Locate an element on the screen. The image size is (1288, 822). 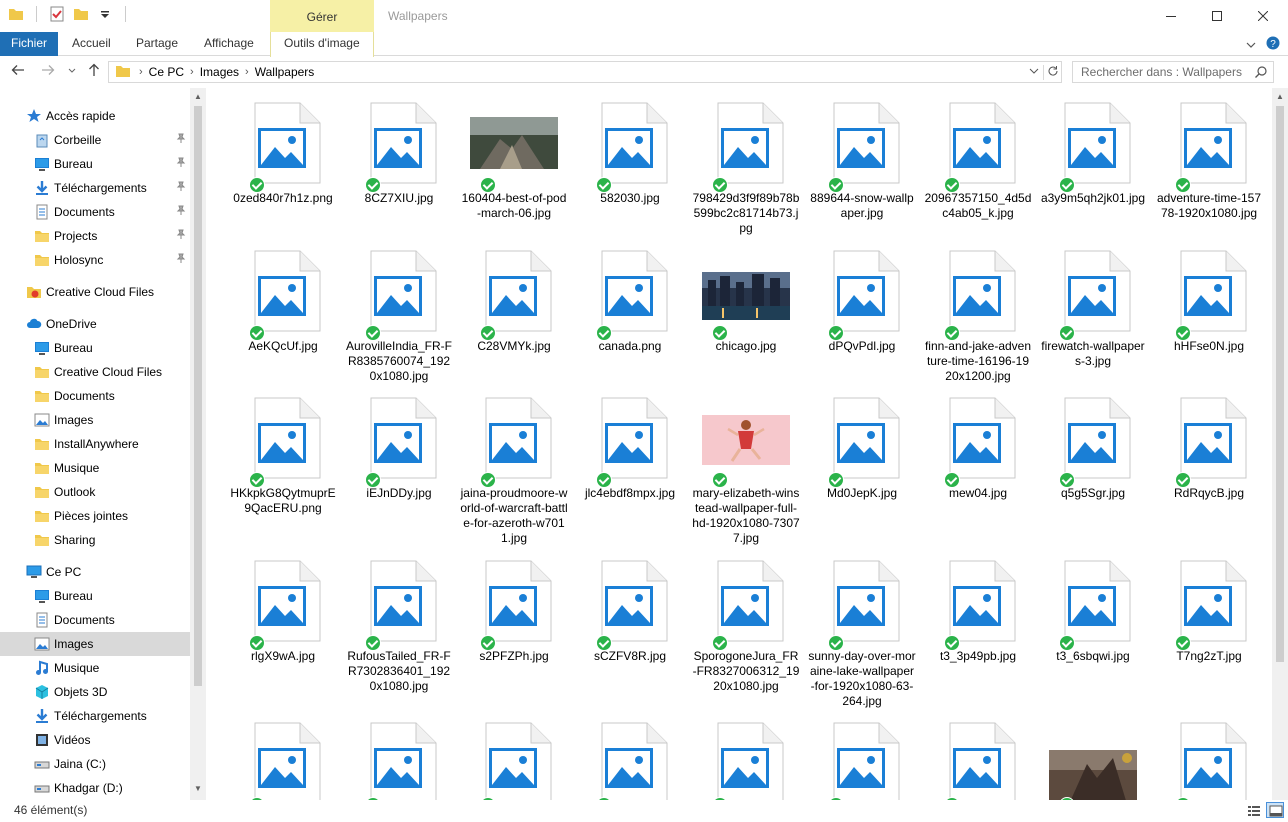
file-item: 0zed840r7h1z.png is located at coordinates (283, 162).